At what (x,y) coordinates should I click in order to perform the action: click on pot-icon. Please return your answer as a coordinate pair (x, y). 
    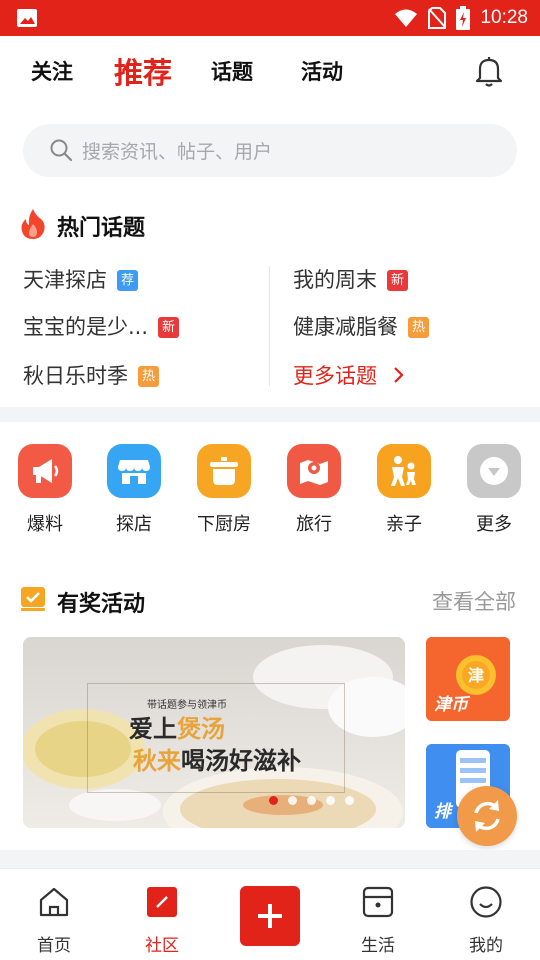
    Looking at the image, I should click on (224, 471).